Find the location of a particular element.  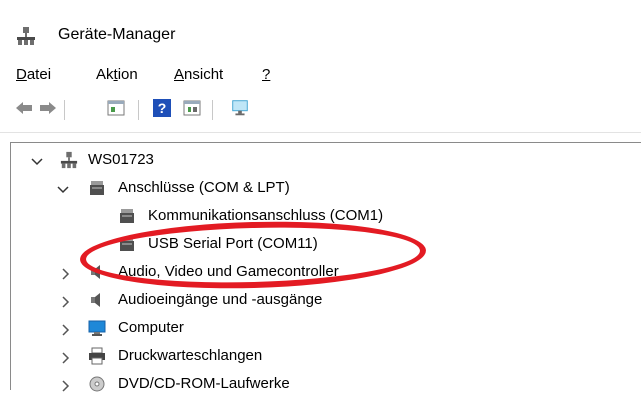

menu-aktion: Aktion is located at coordinates (117, 74).